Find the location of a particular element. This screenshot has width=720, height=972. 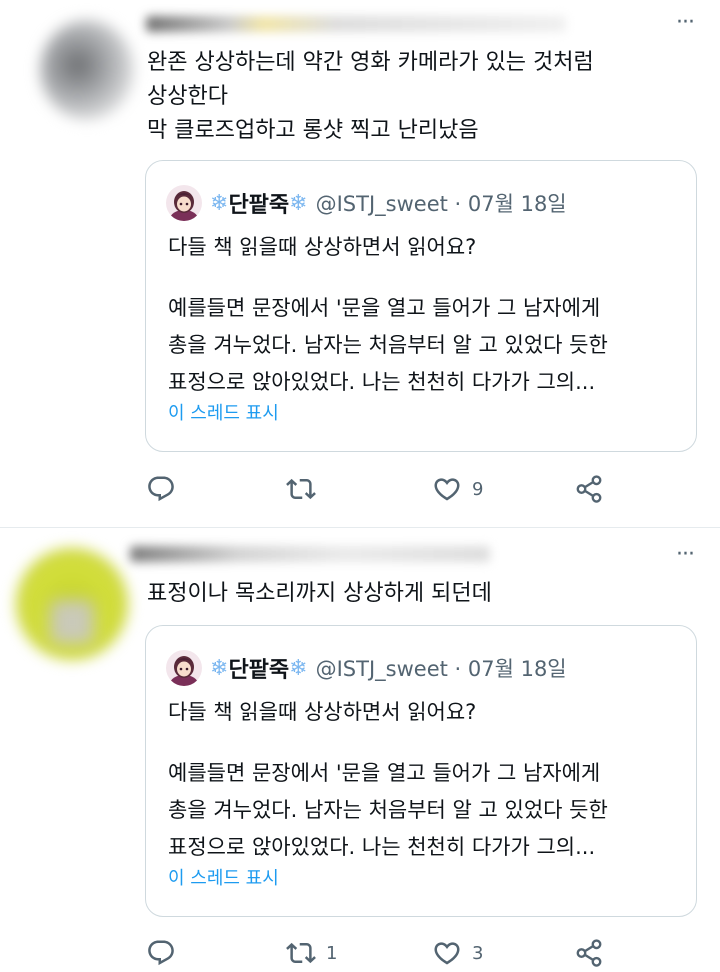

tweet-actions: 1 3 is located at coordinates (381, 954).